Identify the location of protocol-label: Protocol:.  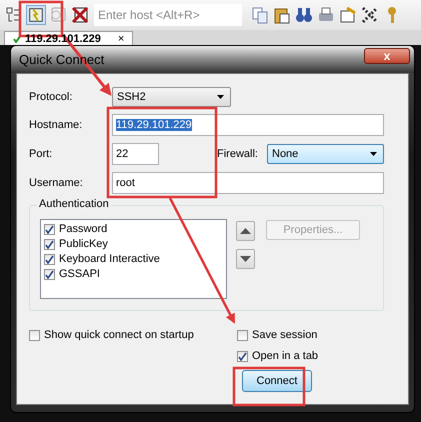
(51, 97).